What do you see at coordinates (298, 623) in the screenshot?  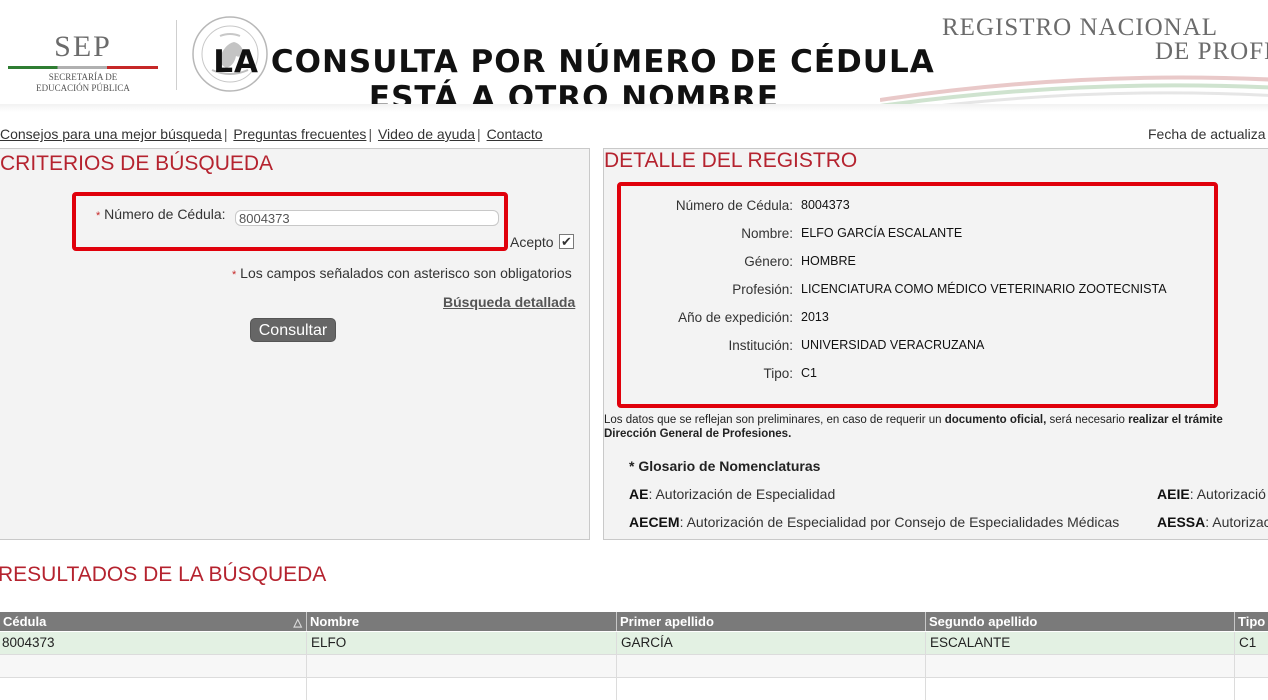 I see `sort-asc-icon: △` at bounding box center [298, 623].